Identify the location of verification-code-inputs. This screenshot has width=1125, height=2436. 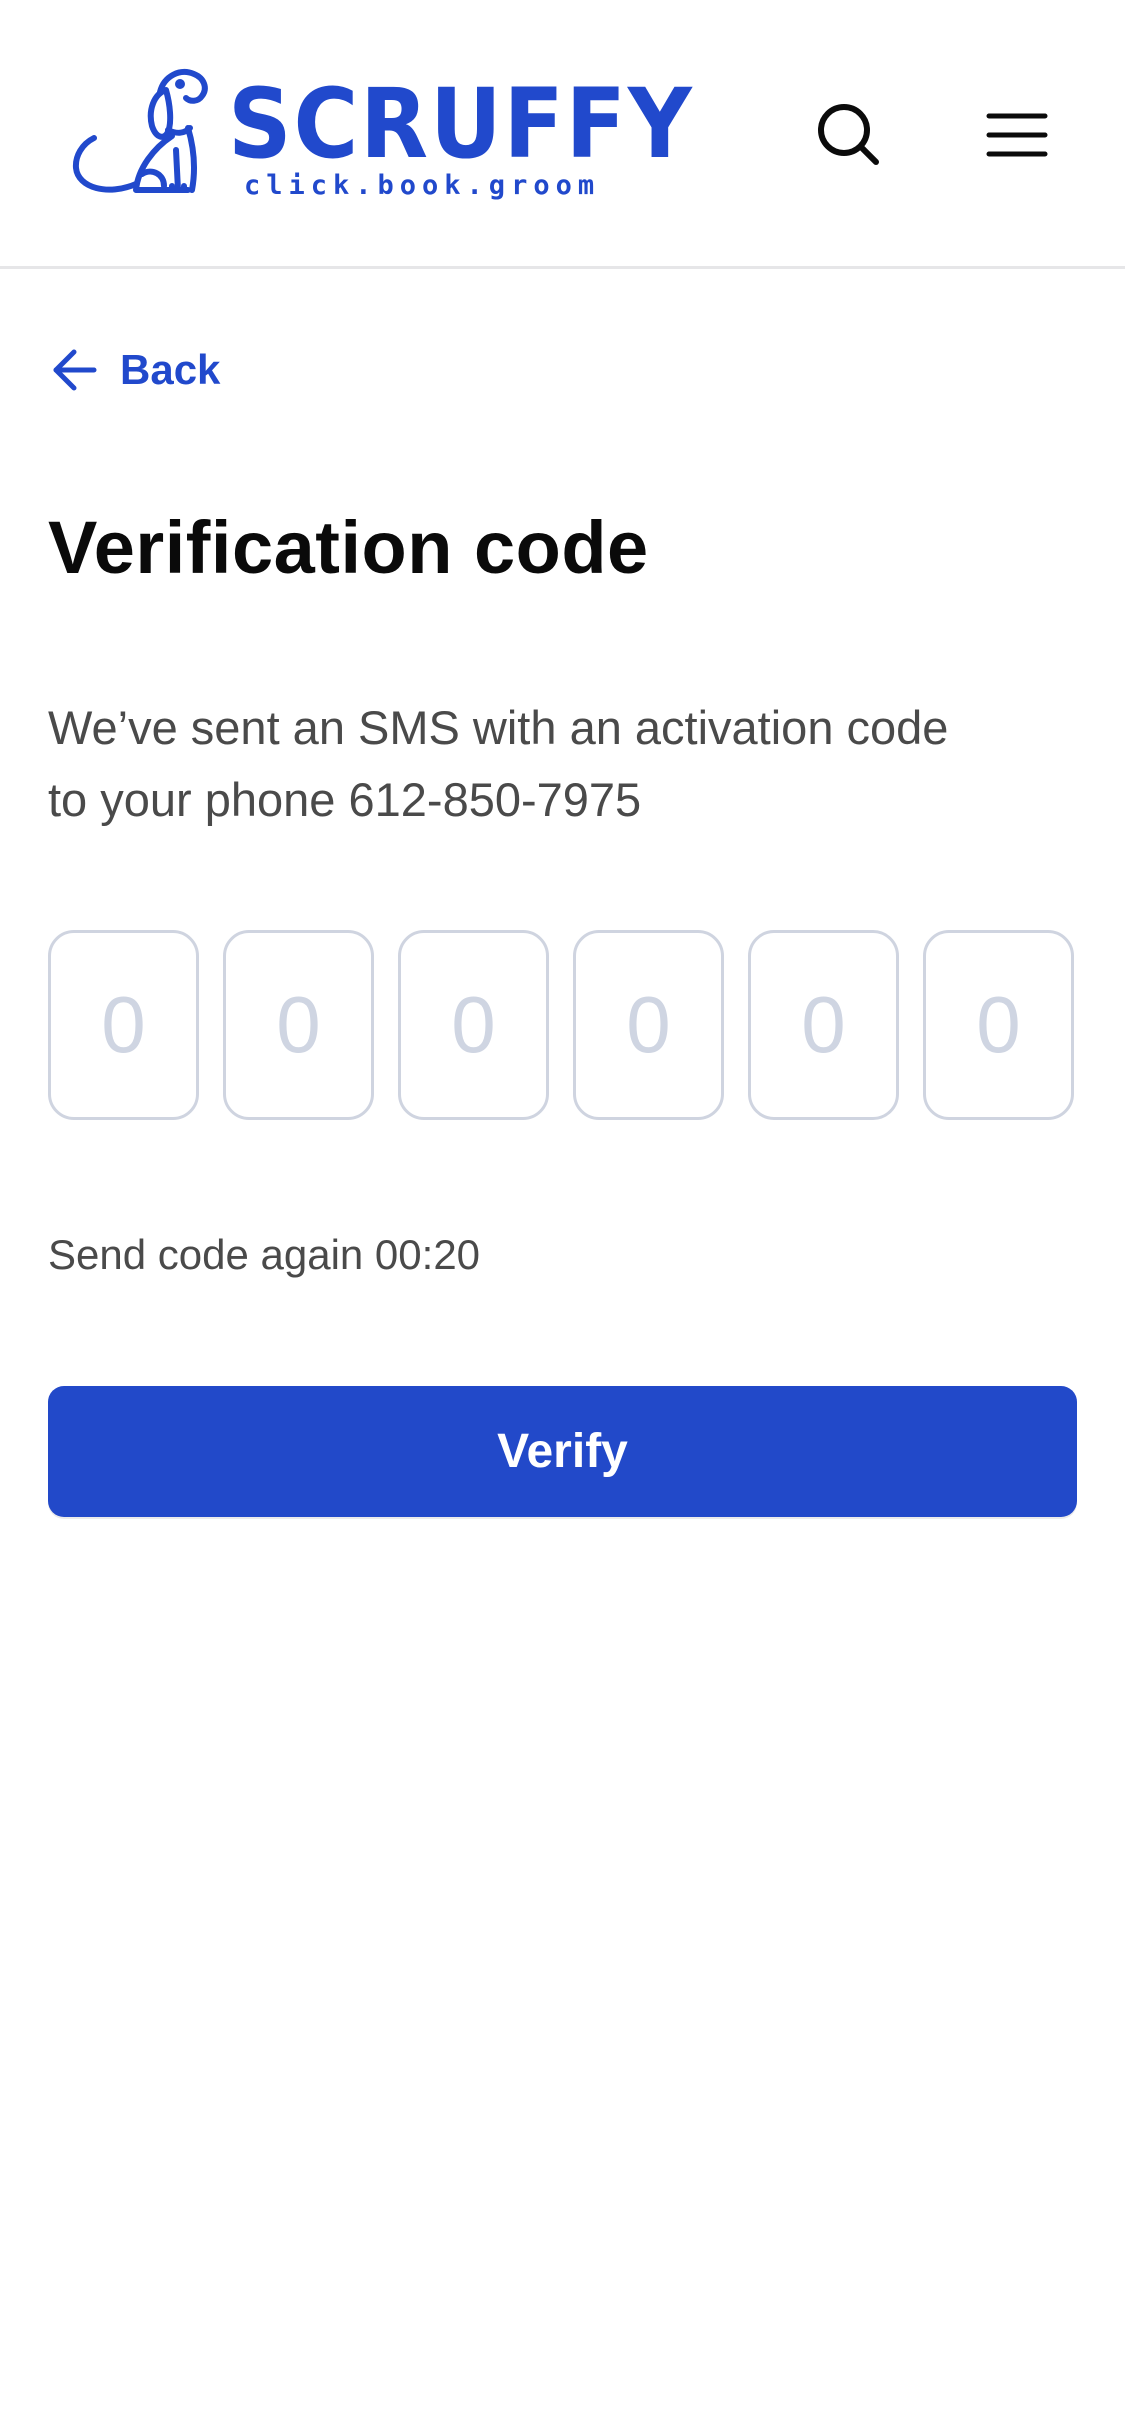
(562, 1025).